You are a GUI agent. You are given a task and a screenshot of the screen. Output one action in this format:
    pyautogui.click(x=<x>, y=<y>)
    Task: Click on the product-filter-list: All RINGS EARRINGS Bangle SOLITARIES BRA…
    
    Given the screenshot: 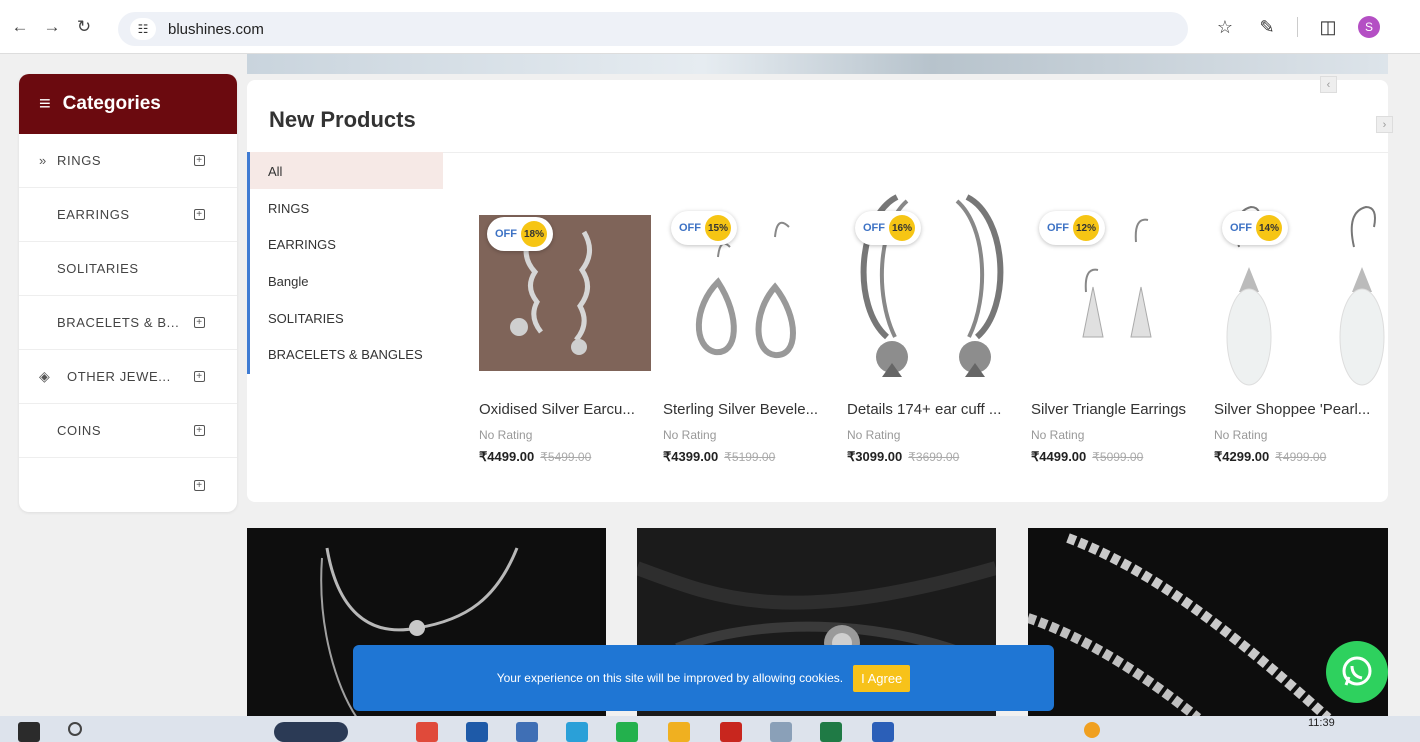 What is the action you would take?
    pyautogui.click(x=345, y=263)
    